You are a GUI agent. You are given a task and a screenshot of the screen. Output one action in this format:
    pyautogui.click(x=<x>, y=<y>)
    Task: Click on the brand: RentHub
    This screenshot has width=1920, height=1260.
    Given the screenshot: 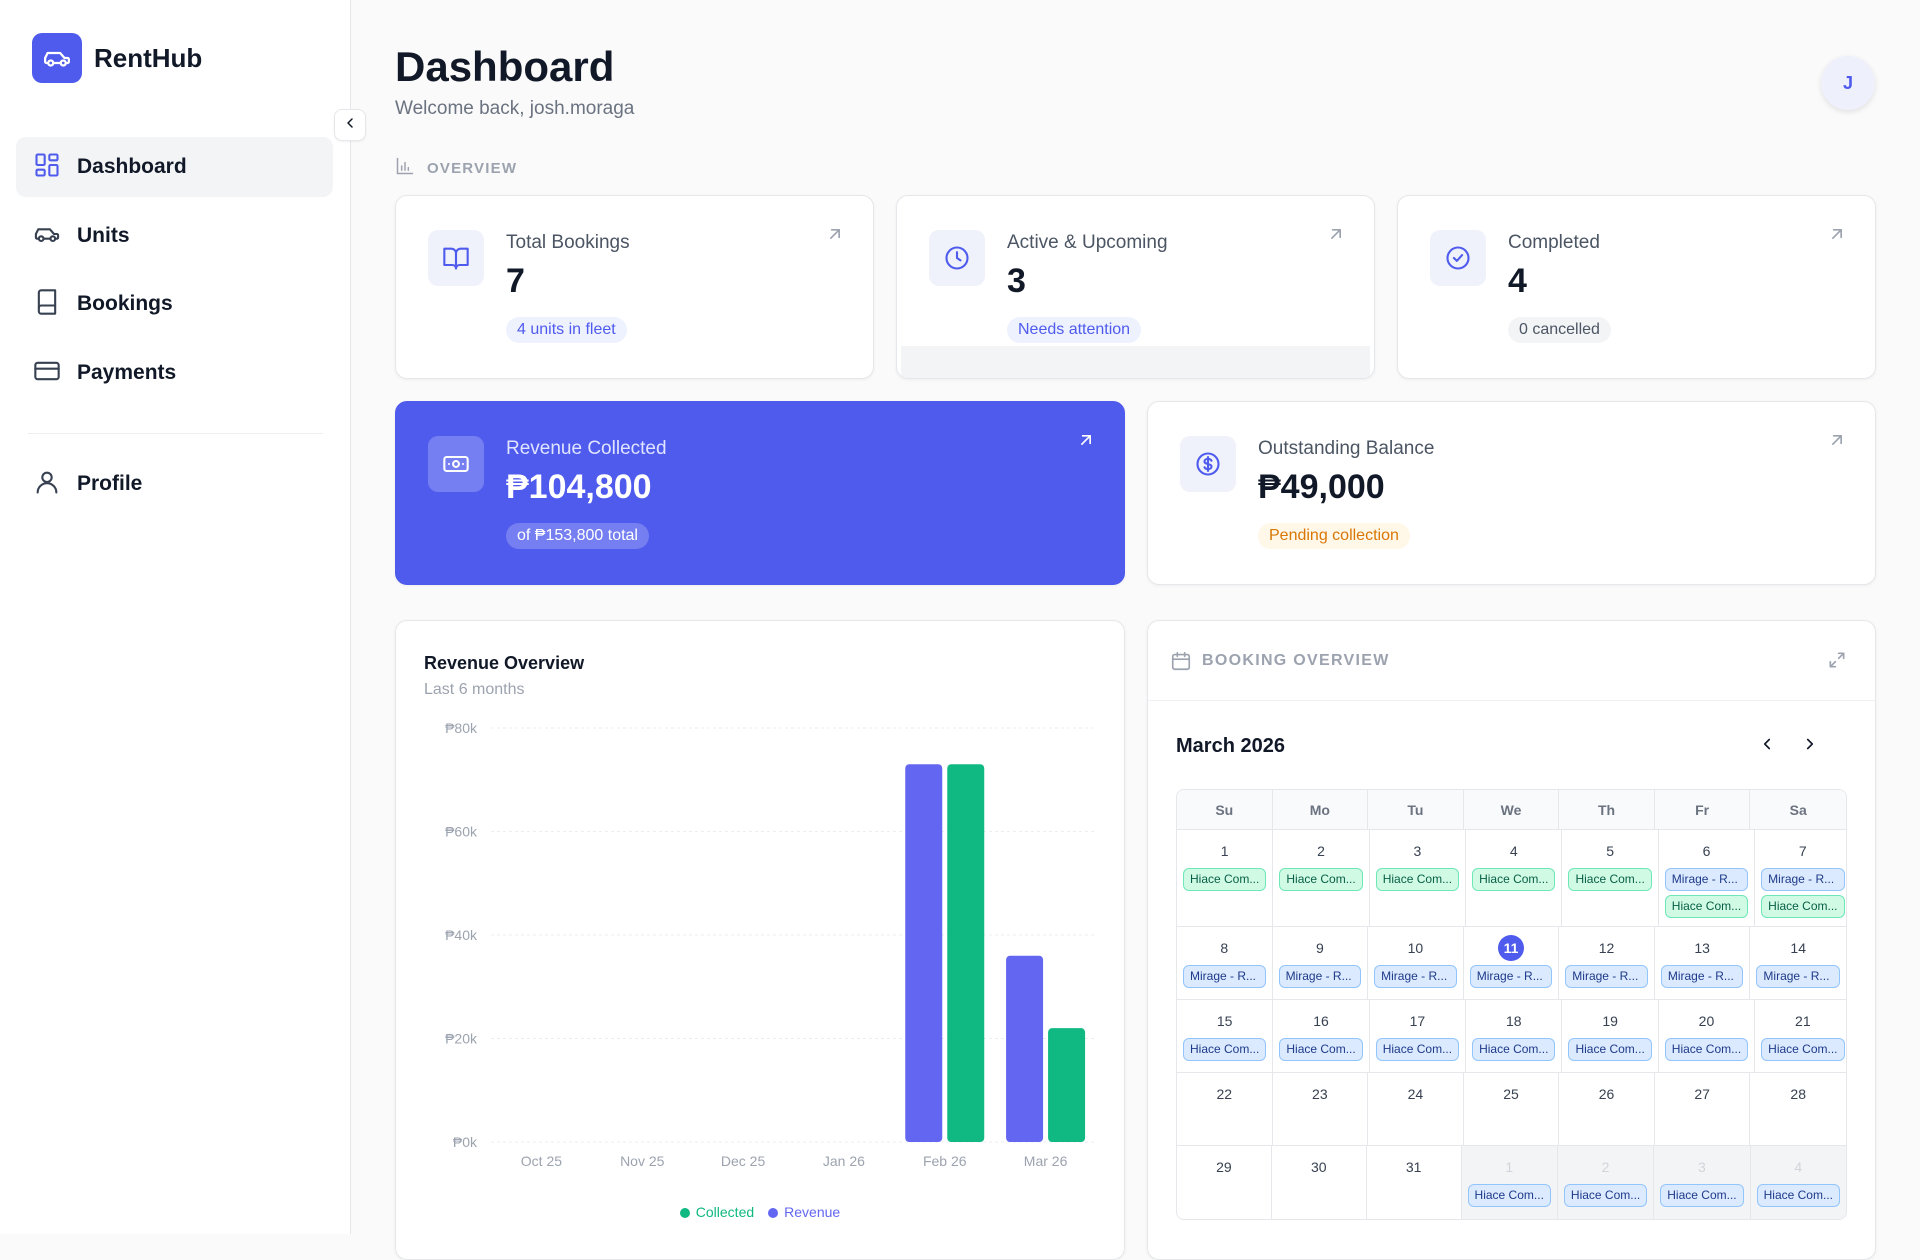 What is the action you would take?
    pyautogui.click(x=117, y=58)
    